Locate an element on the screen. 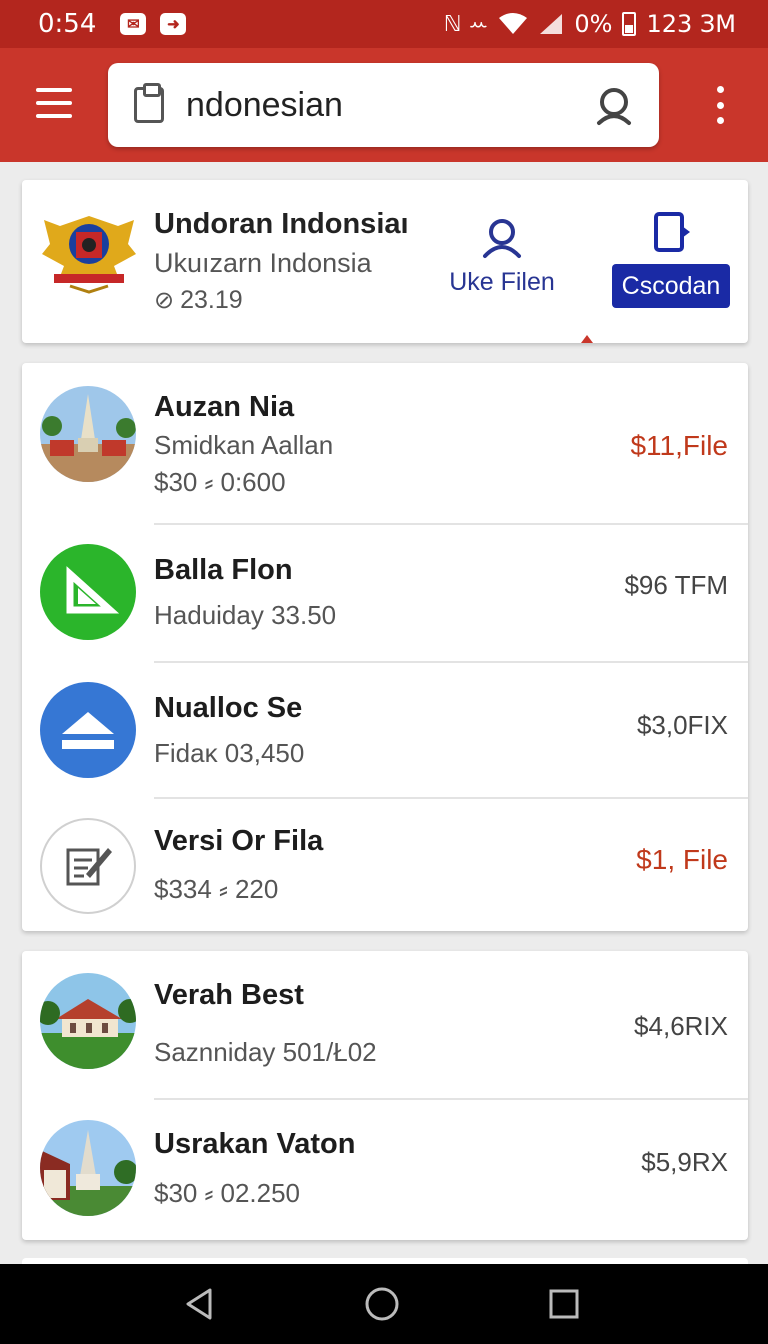 This screenshot has height=1344, width=768. item-title: Balla Flon is located at coordinates (223, 570).